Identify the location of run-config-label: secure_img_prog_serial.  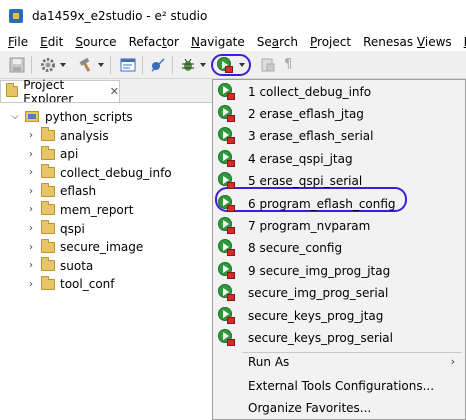
(318, 293).